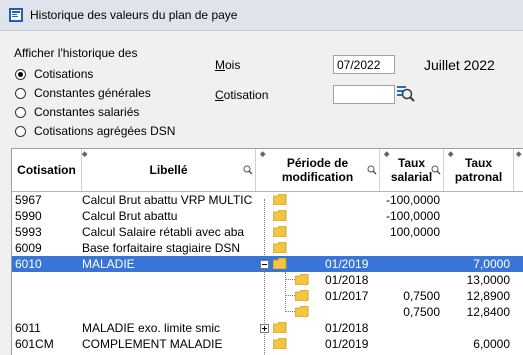 Image resolution: width=523 pixels, height=355 pixels. I want to click on cell-code: 6011, so click(28, 328).